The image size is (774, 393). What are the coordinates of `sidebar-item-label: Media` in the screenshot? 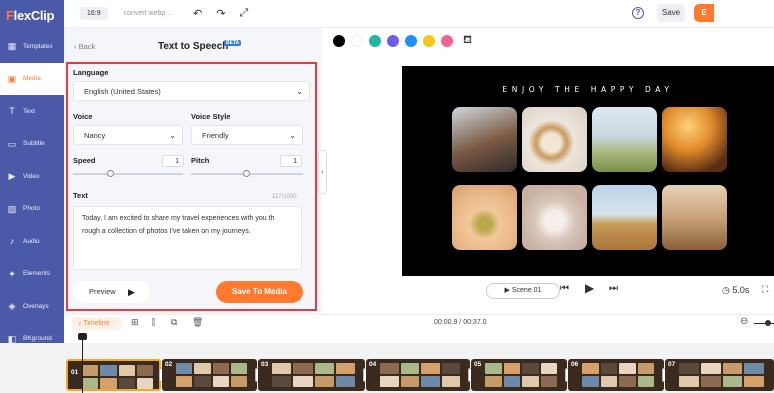 It's located at (32, 79).